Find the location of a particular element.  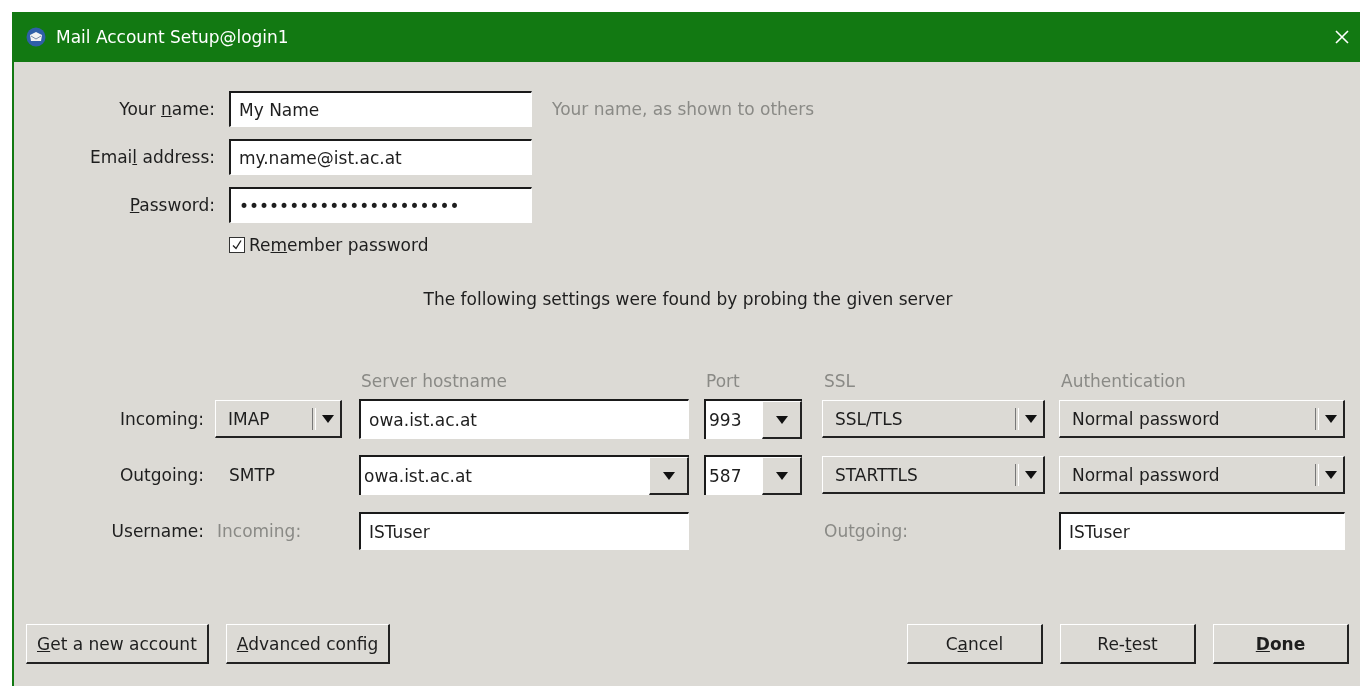

ssl-dropdown: SSL/TLS is located at coordinates (933, 419).